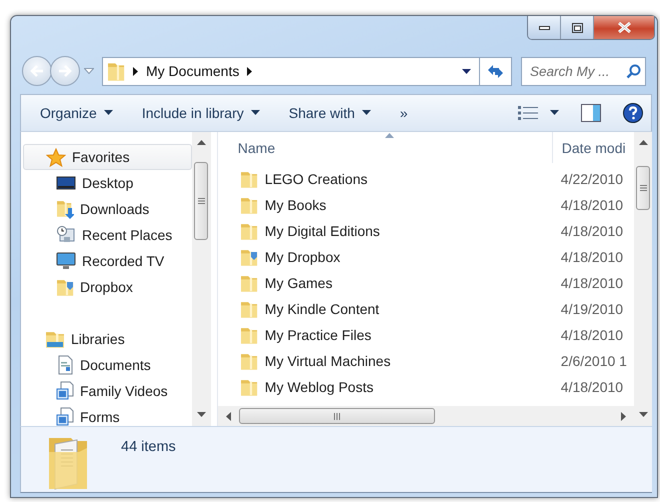 The image size is (660, 502). Describe the element at coordinates (200, 112) in the screenshot. I see `menu-button: Include in library` at that location.